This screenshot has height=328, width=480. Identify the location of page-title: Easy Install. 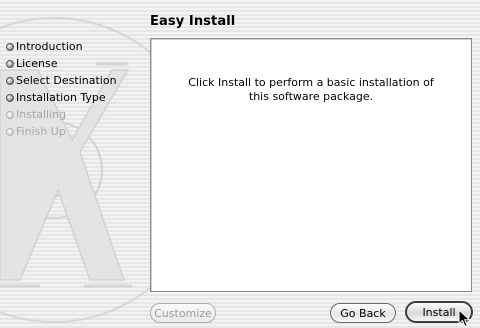
(193, 21).